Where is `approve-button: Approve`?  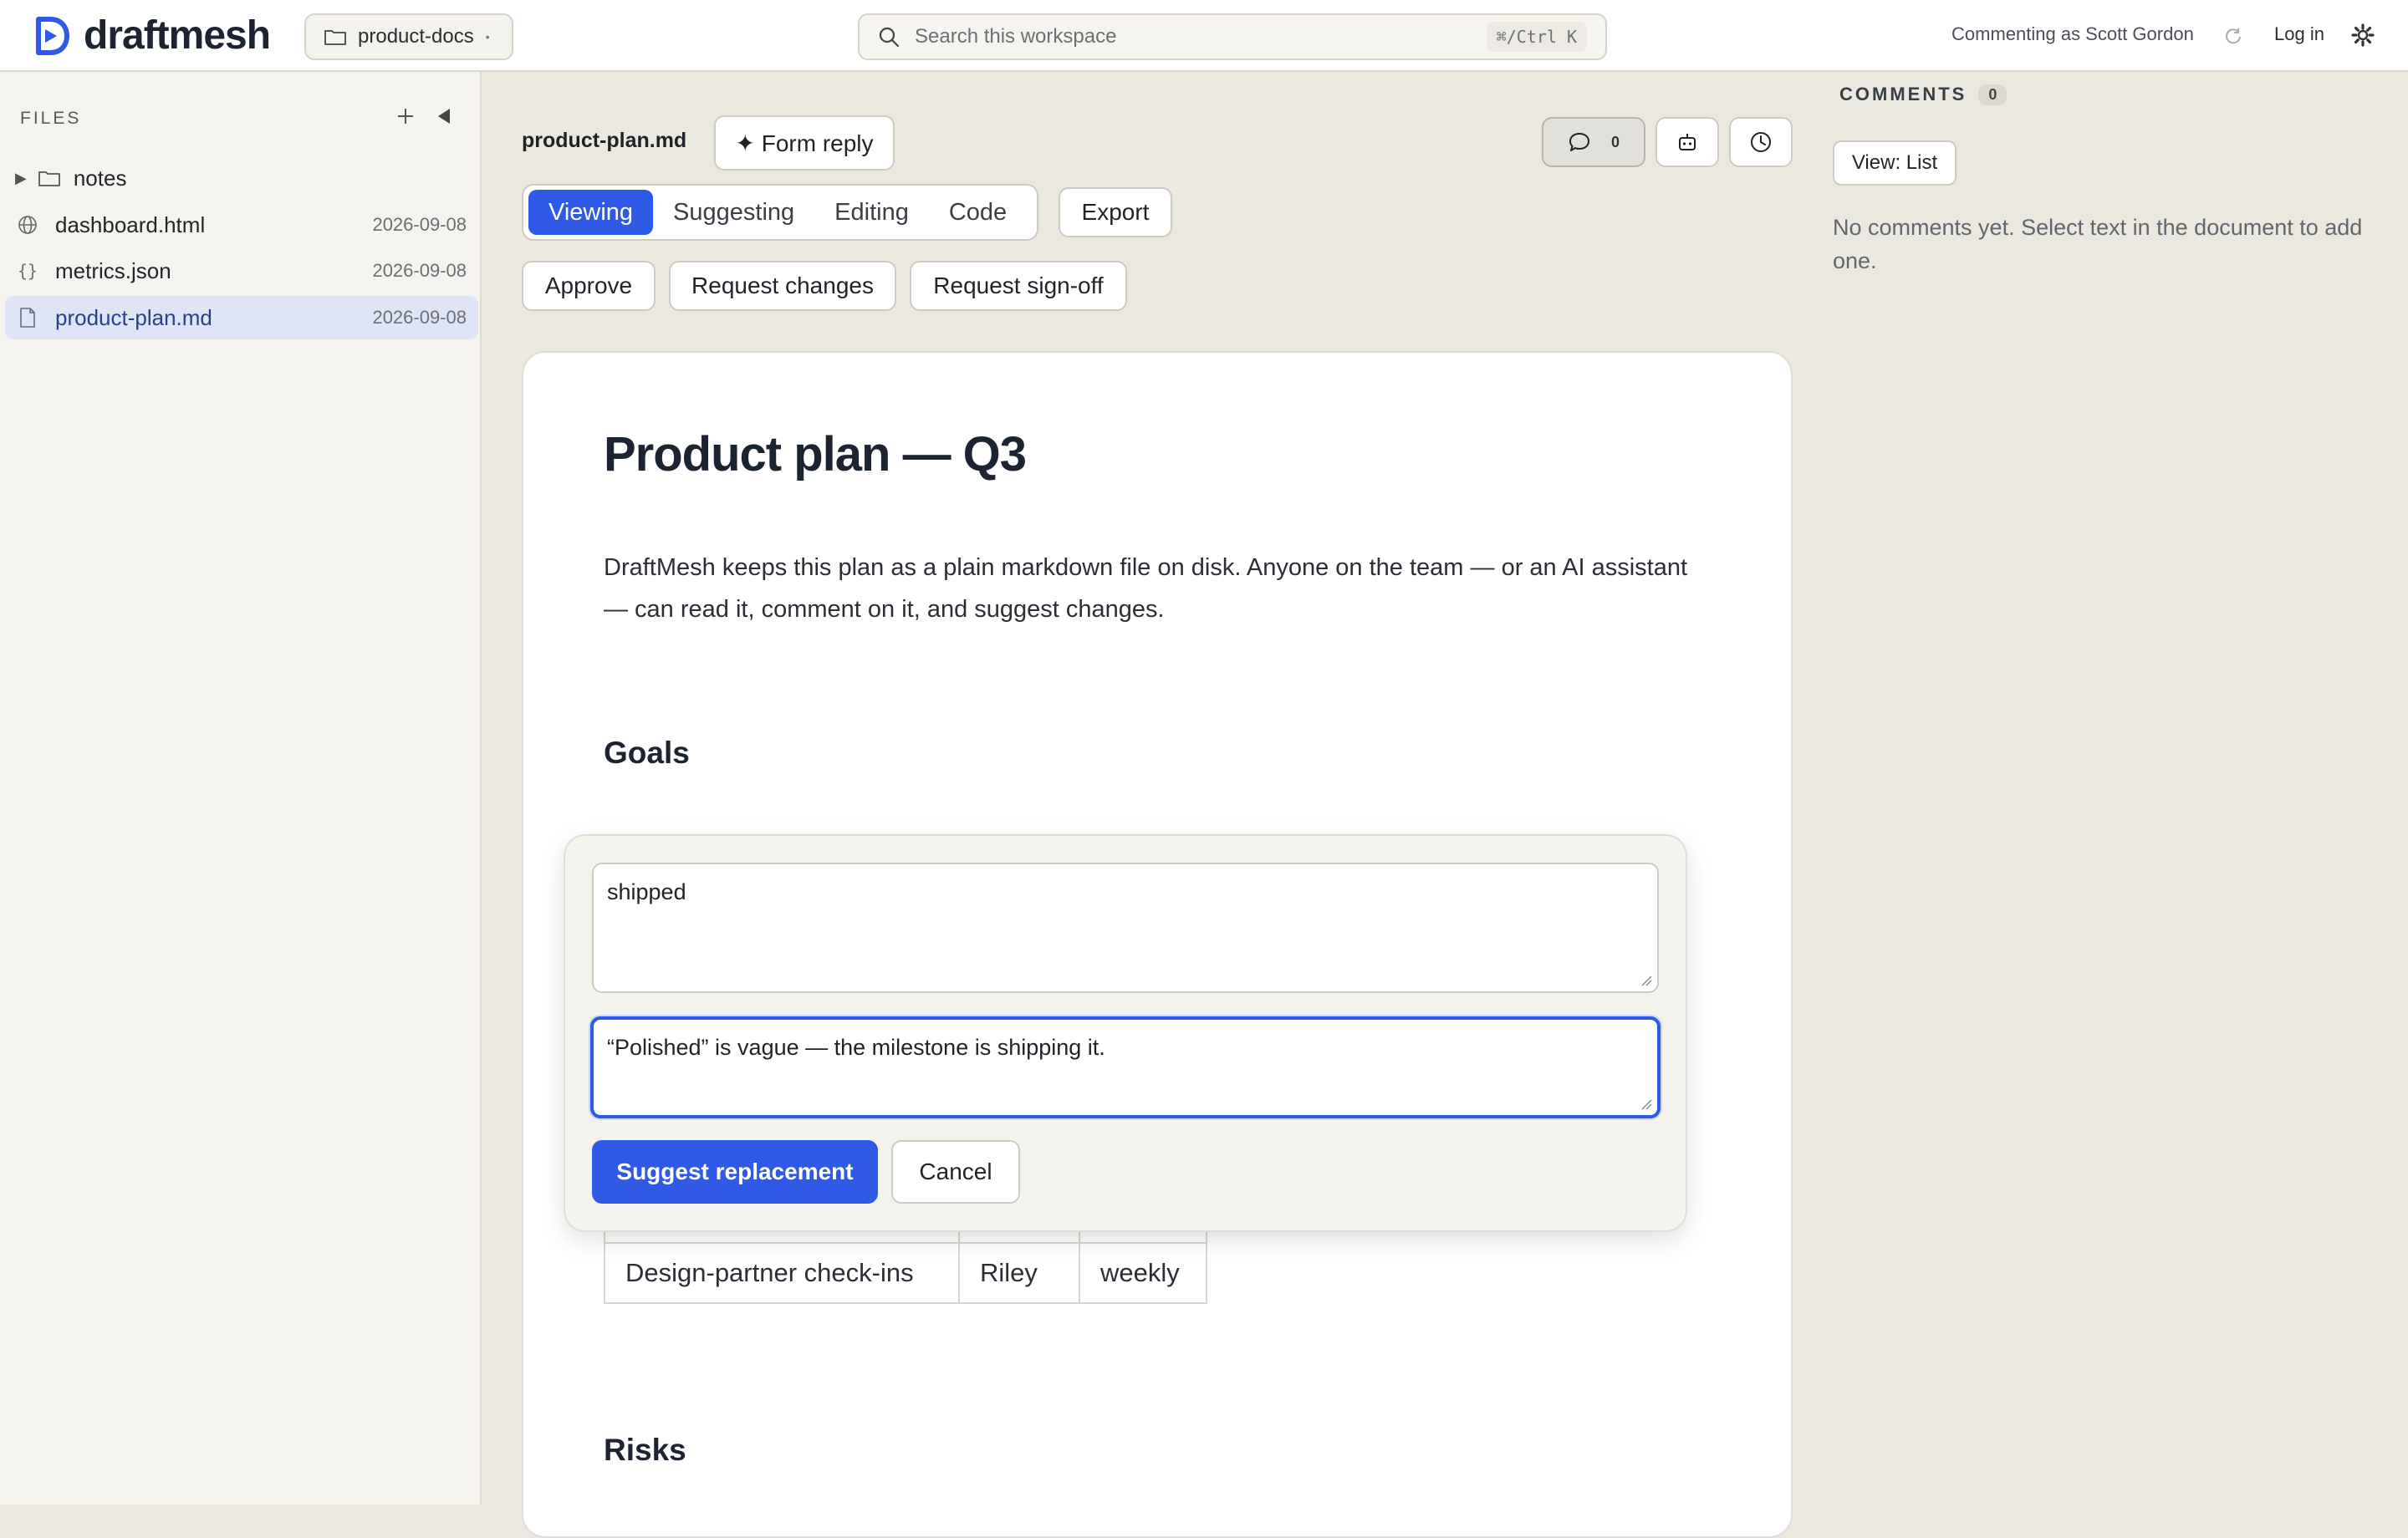
approve-button: Approve is located at coordinates (589, 286).